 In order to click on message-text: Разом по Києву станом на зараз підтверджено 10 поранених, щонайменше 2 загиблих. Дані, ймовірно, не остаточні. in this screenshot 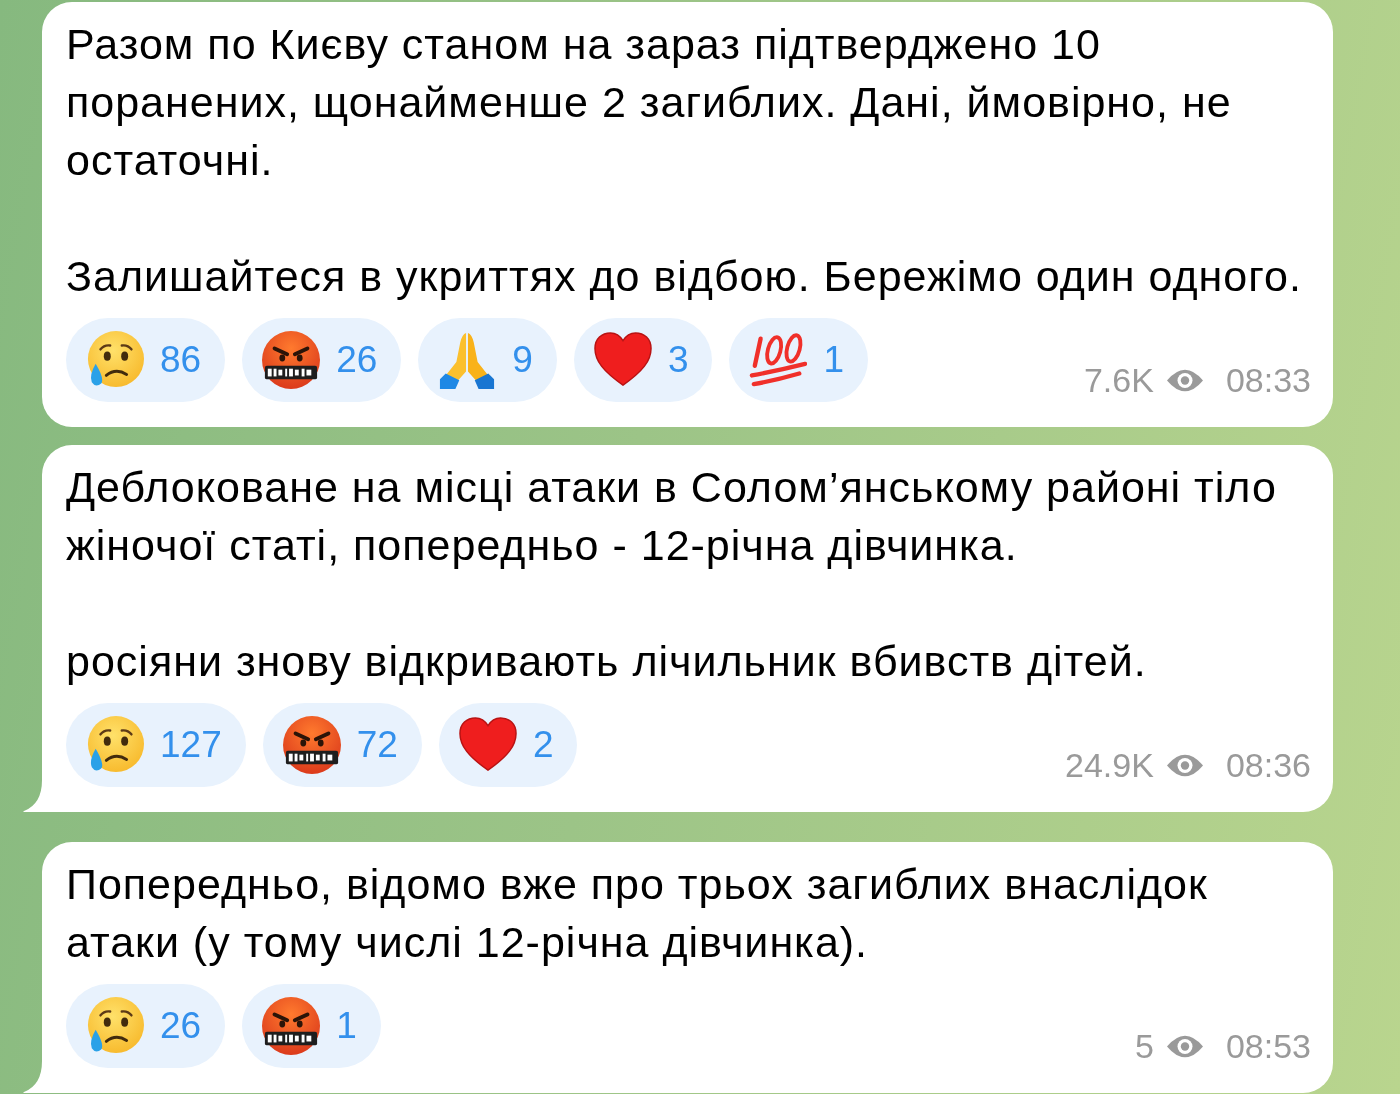, I will do `click(649, 102)`.